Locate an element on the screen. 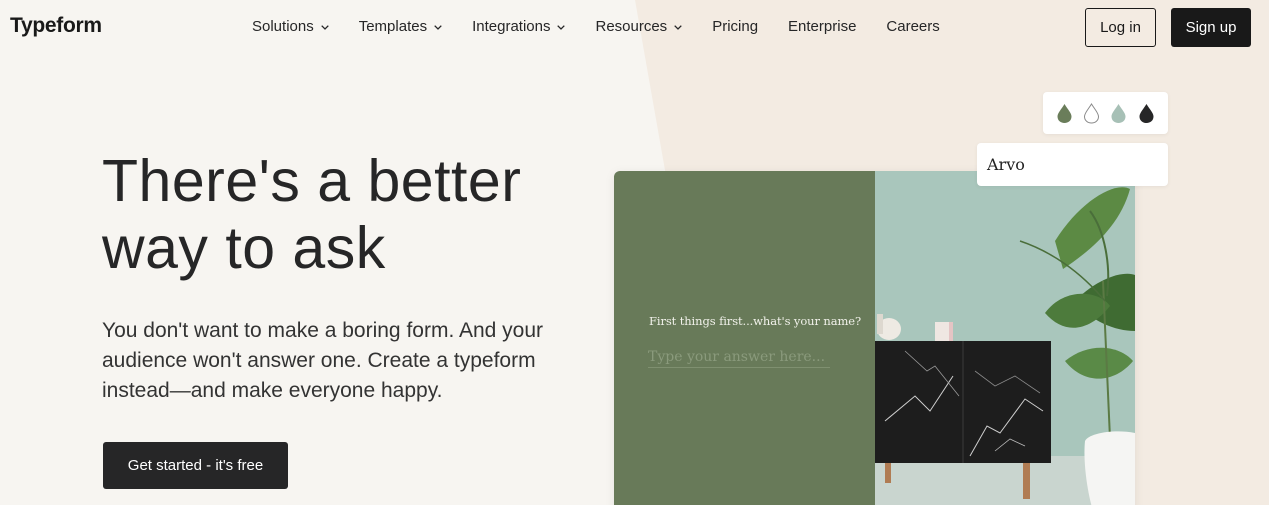  nav-item-solutions: Solutions is located at coordinates (290, 26).